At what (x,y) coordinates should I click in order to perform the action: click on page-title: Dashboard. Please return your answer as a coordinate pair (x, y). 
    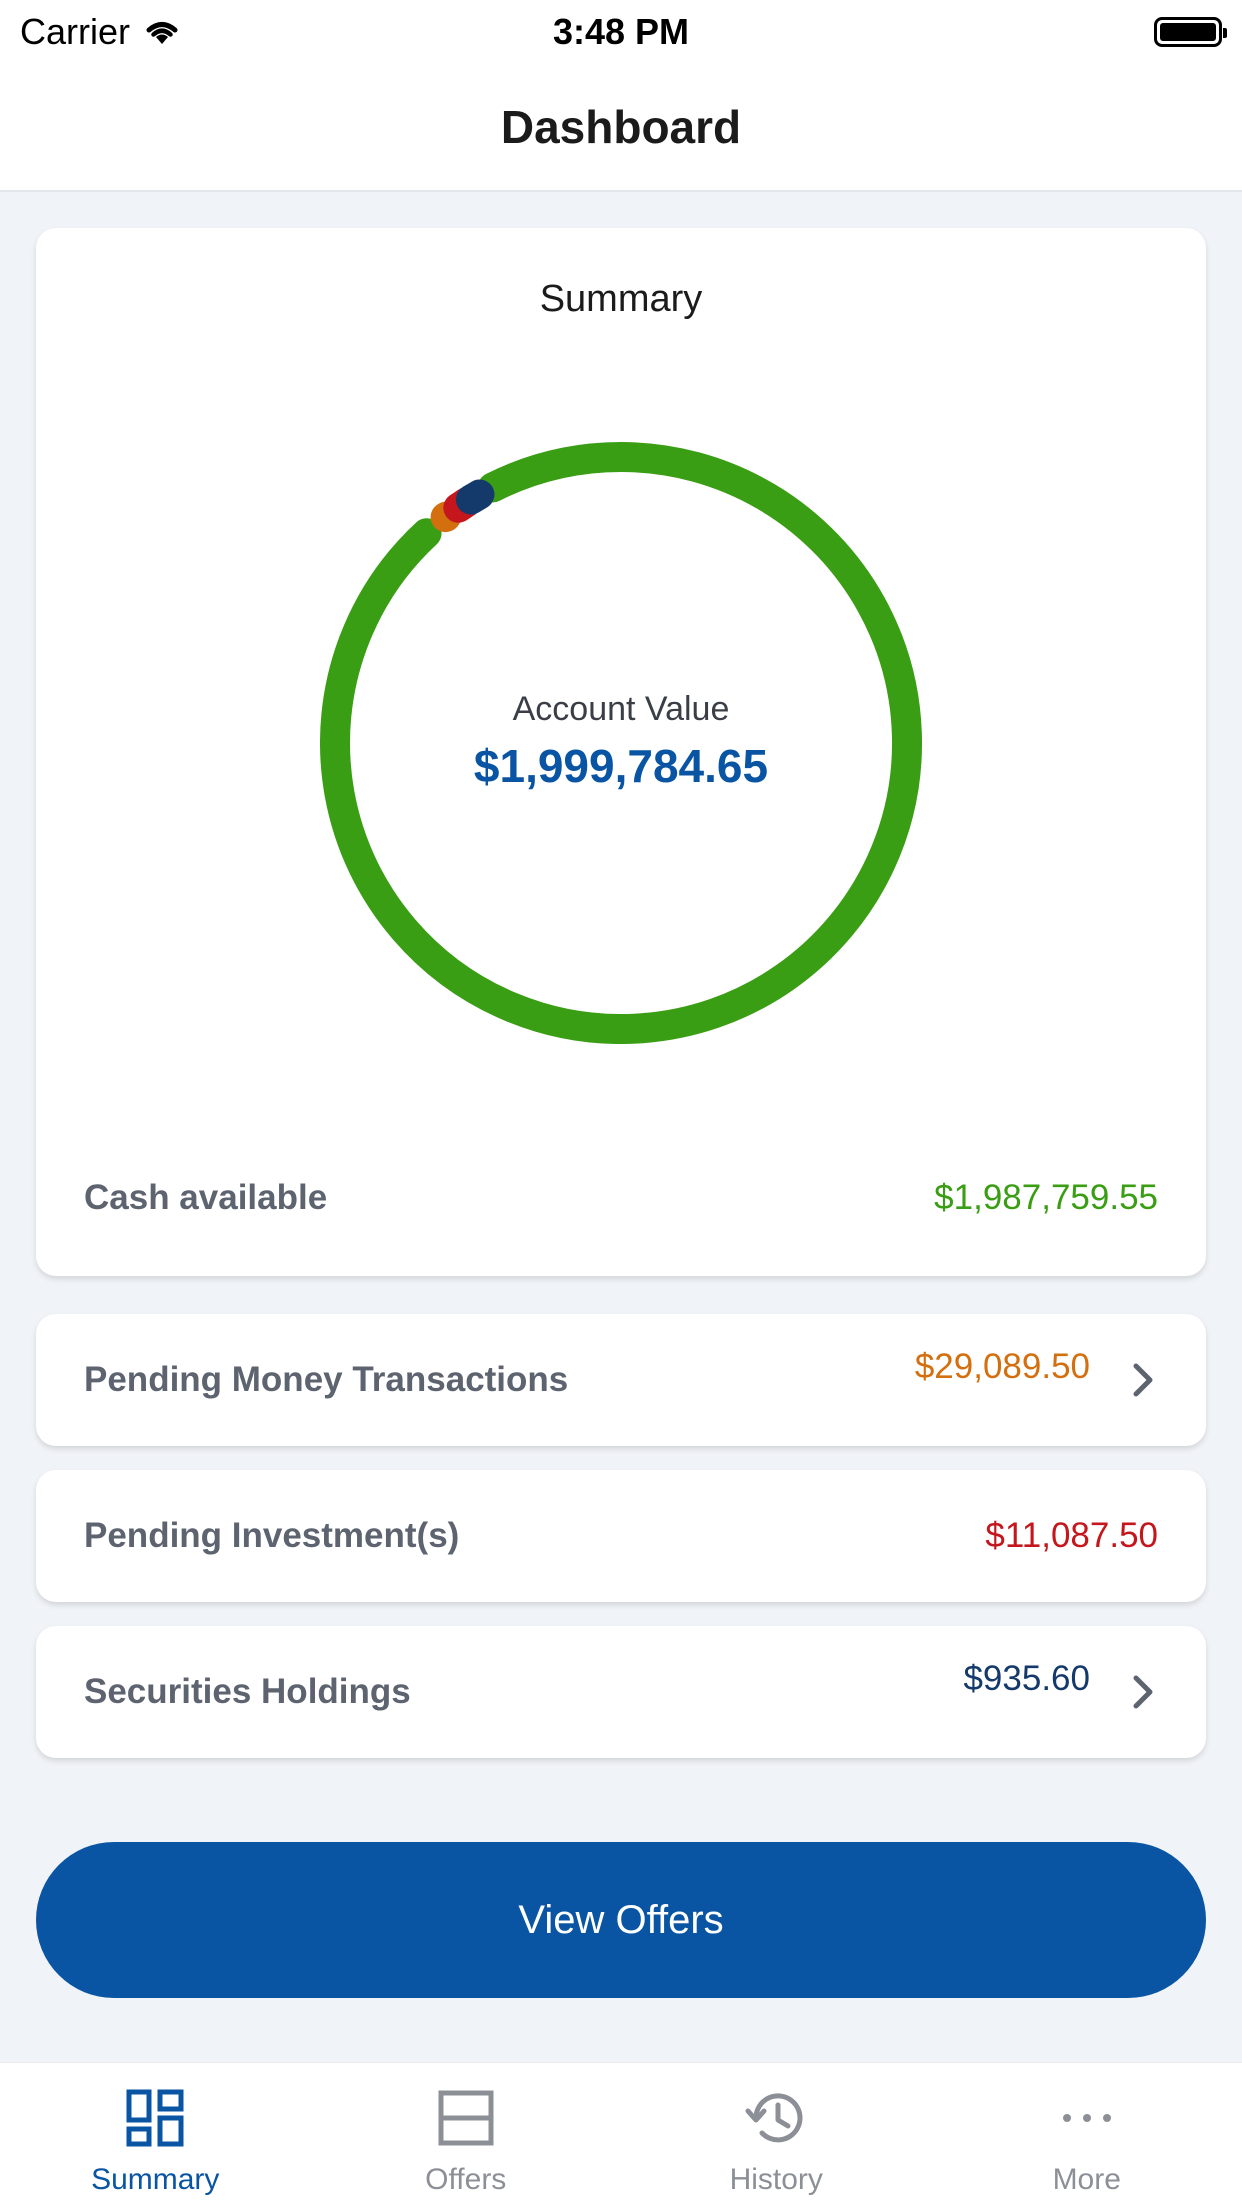
    Looking at the image, I should click on (621, 127).